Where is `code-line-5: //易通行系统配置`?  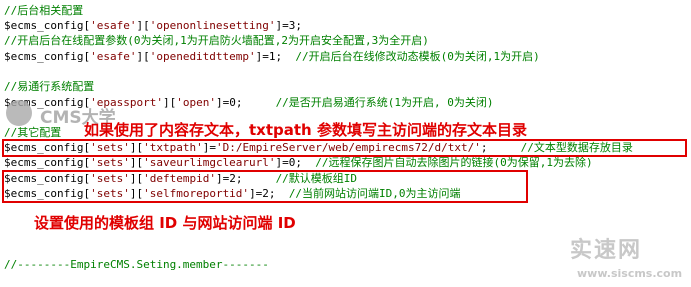
code-line-5: //易通行系统配置 is located at coordinates (49, 86).